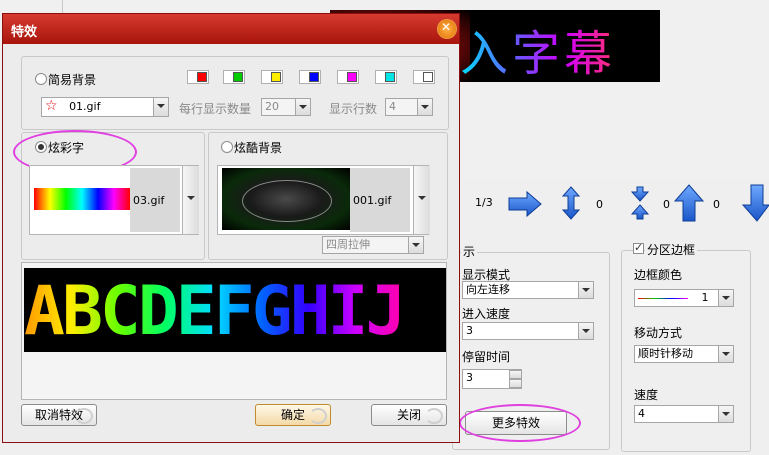 Image resolution: width=769 pixels, height=455 pixels. I want to click on simple-bg-label: 简易背景, so click(72, 80).